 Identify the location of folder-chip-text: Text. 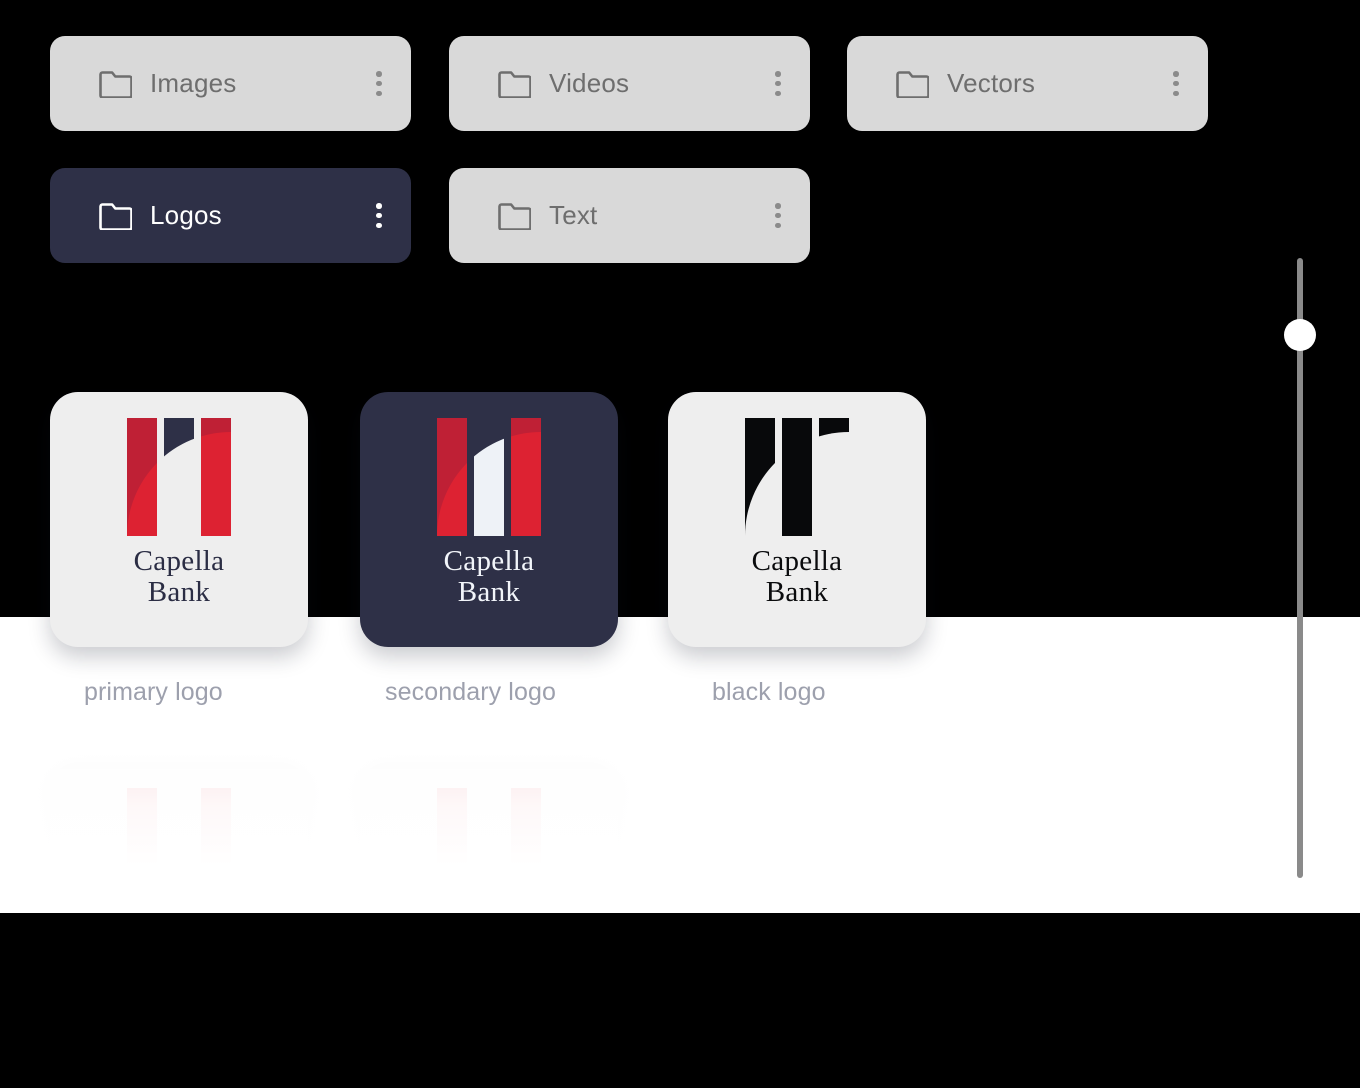
(629, 215).